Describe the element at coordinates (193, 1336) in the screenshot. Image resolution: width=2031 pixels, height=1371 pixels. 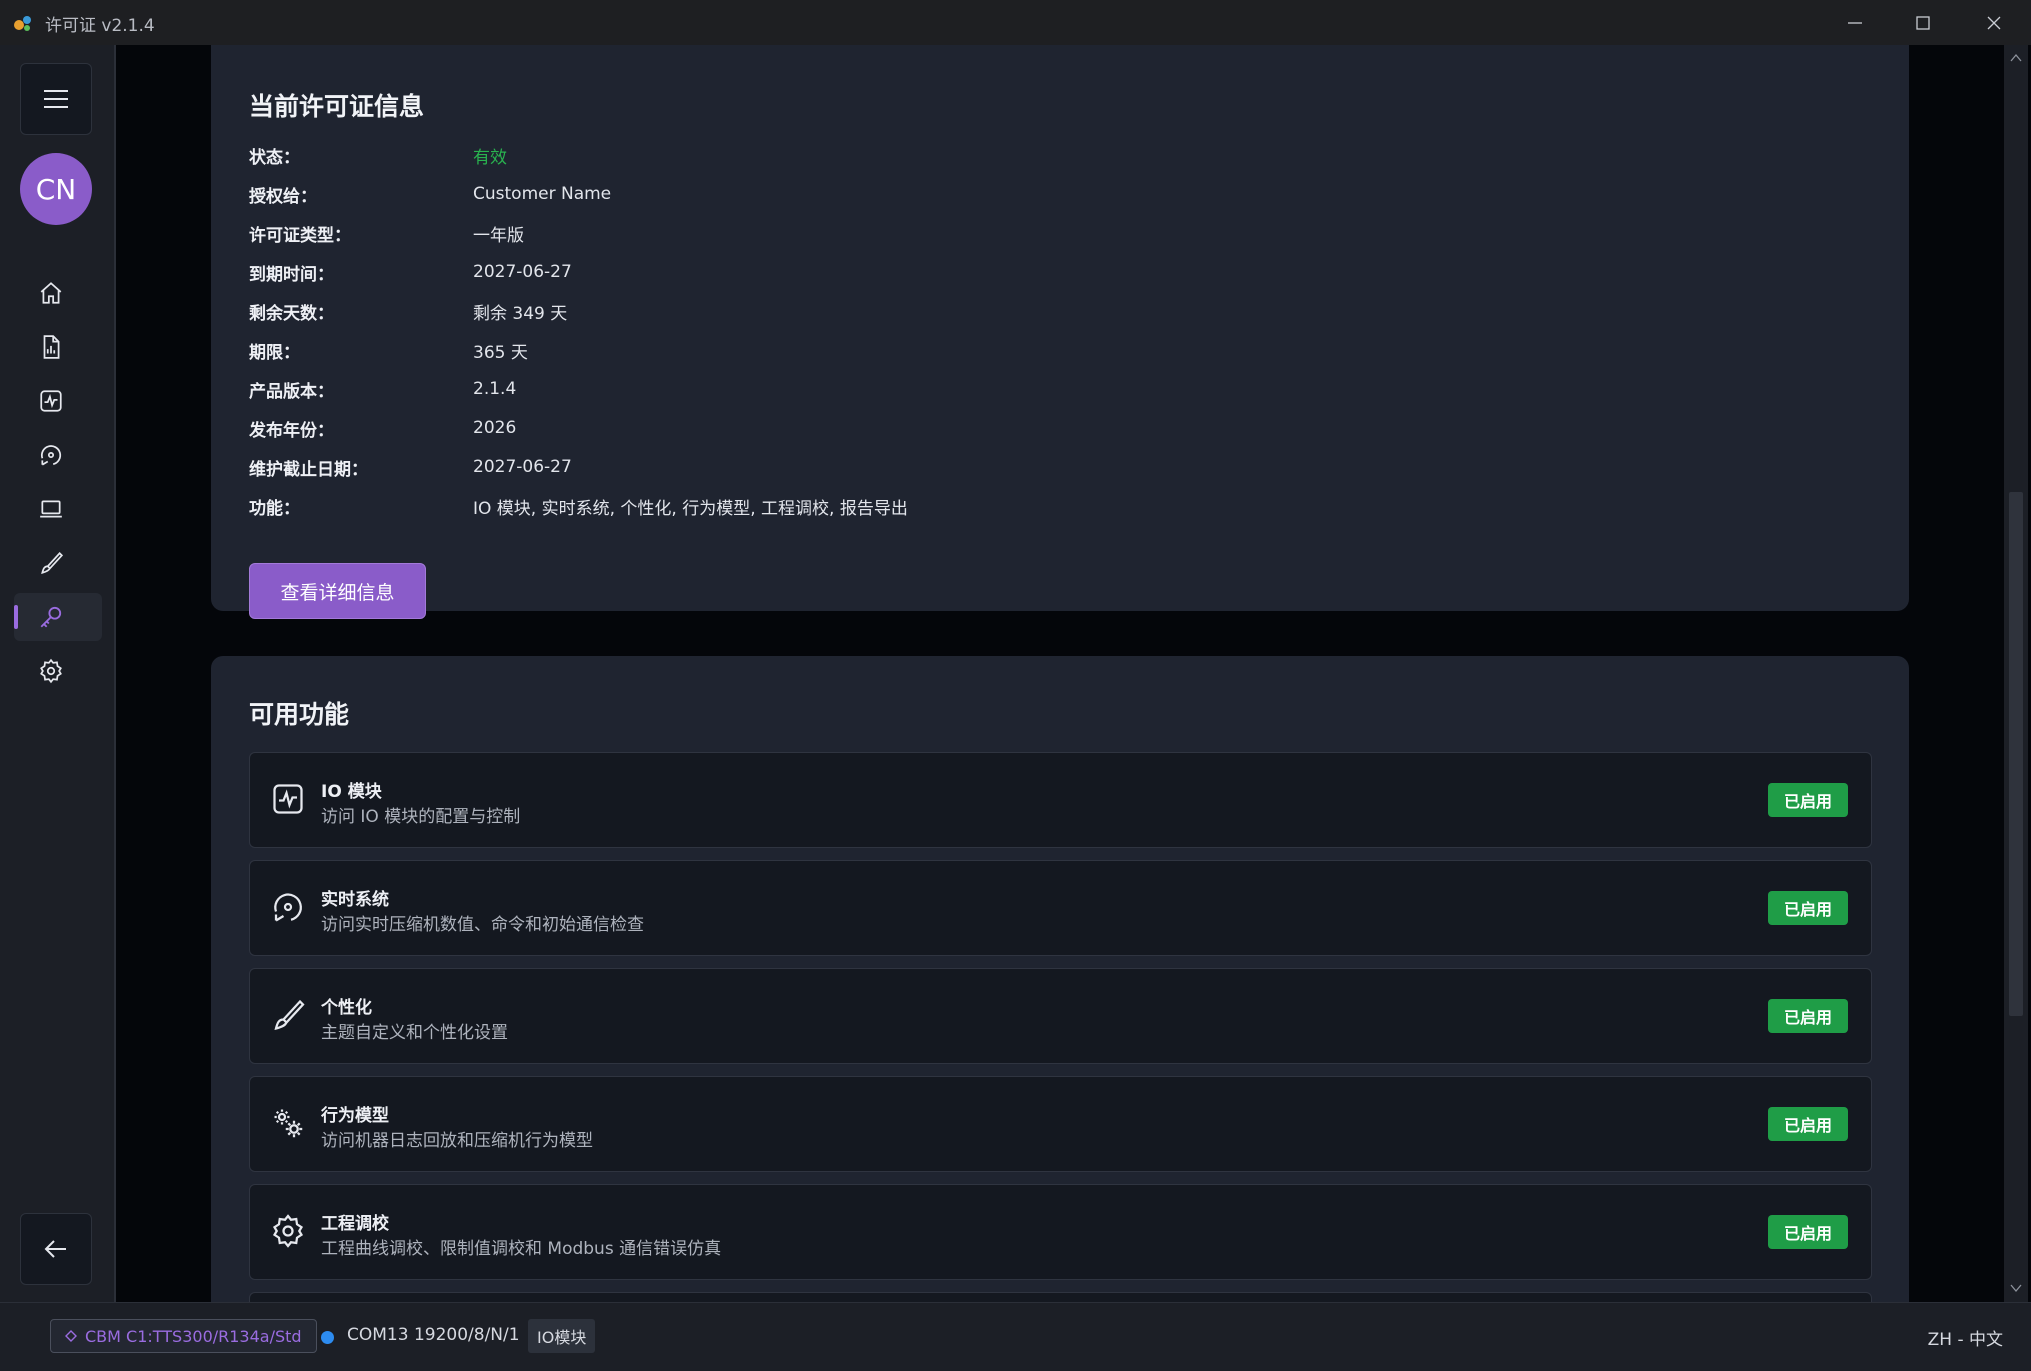
I see `device-label: CBM C1:TTS300/R134a/Std` at that location.